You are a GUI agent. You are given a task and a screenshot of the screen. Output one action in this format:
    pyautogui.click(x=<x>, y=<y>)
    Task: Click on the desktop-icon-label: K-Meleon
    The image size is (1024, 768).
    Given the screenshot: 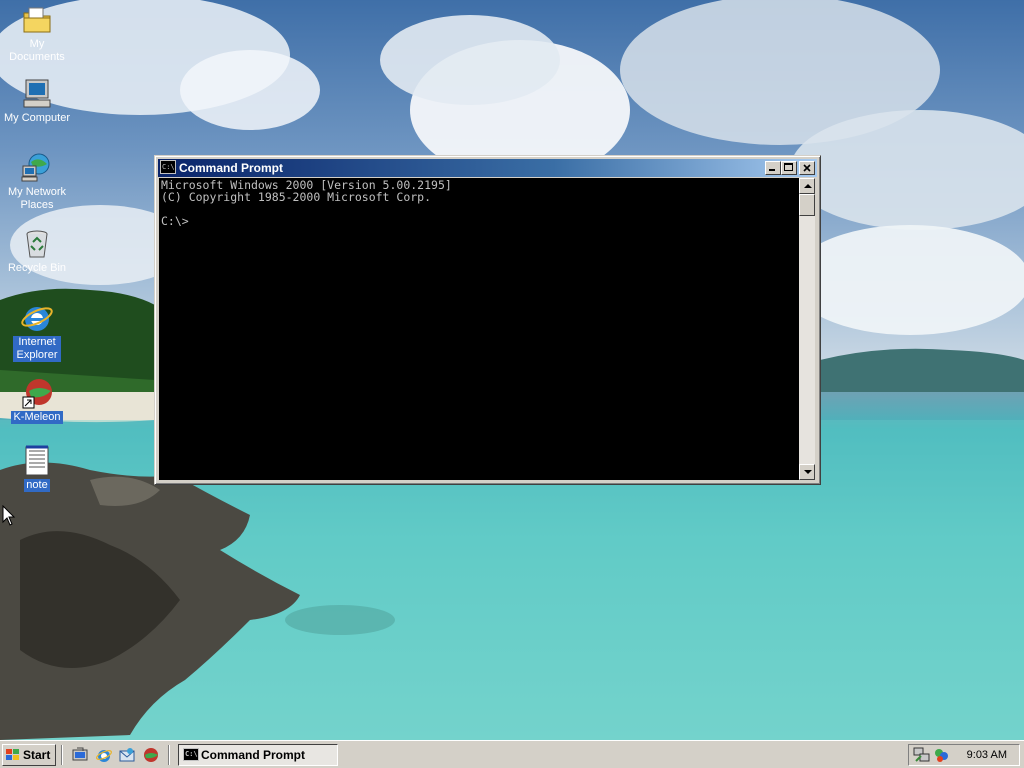 What is the action you would take?
    pyautogui.click(x=37, y=417)
    